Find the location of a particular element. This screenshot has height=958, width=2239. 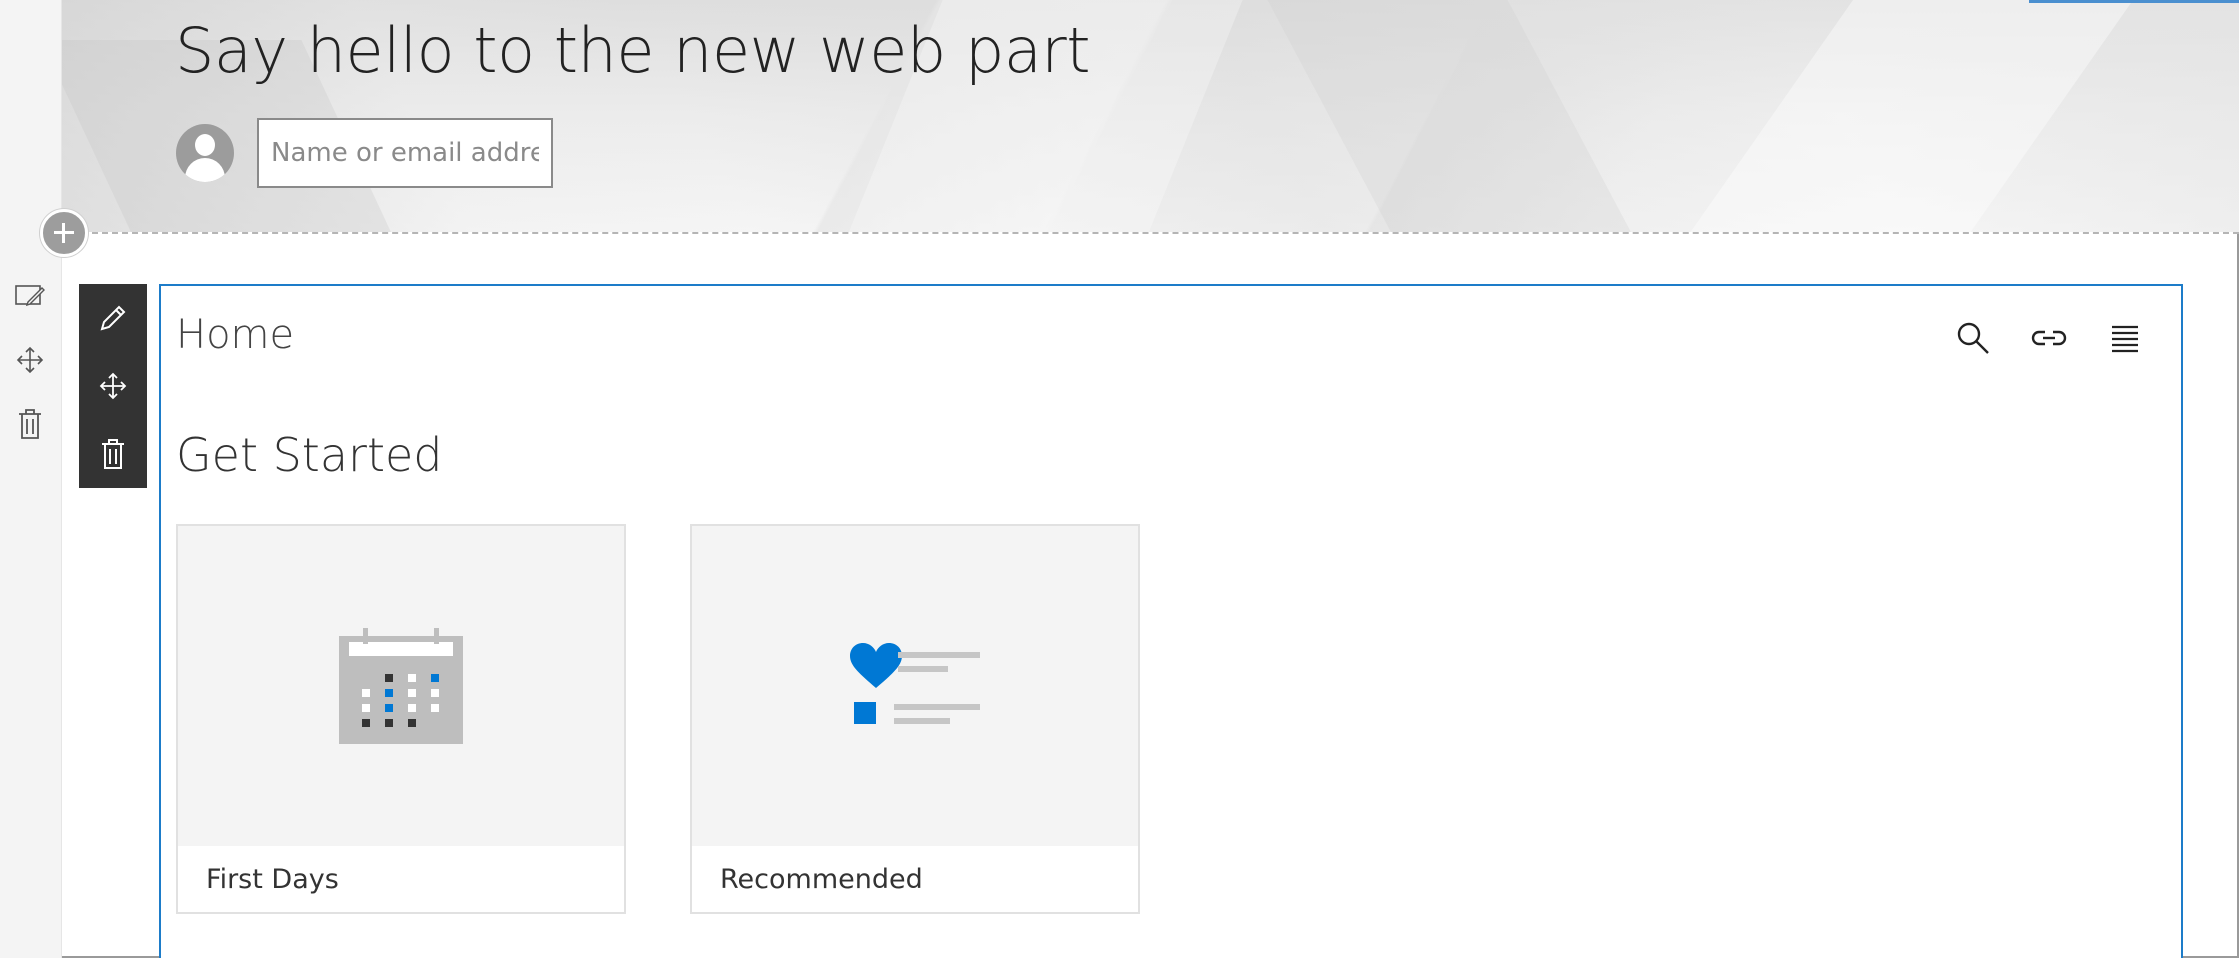

webpart-actions is located at coordinates (2049, 338).